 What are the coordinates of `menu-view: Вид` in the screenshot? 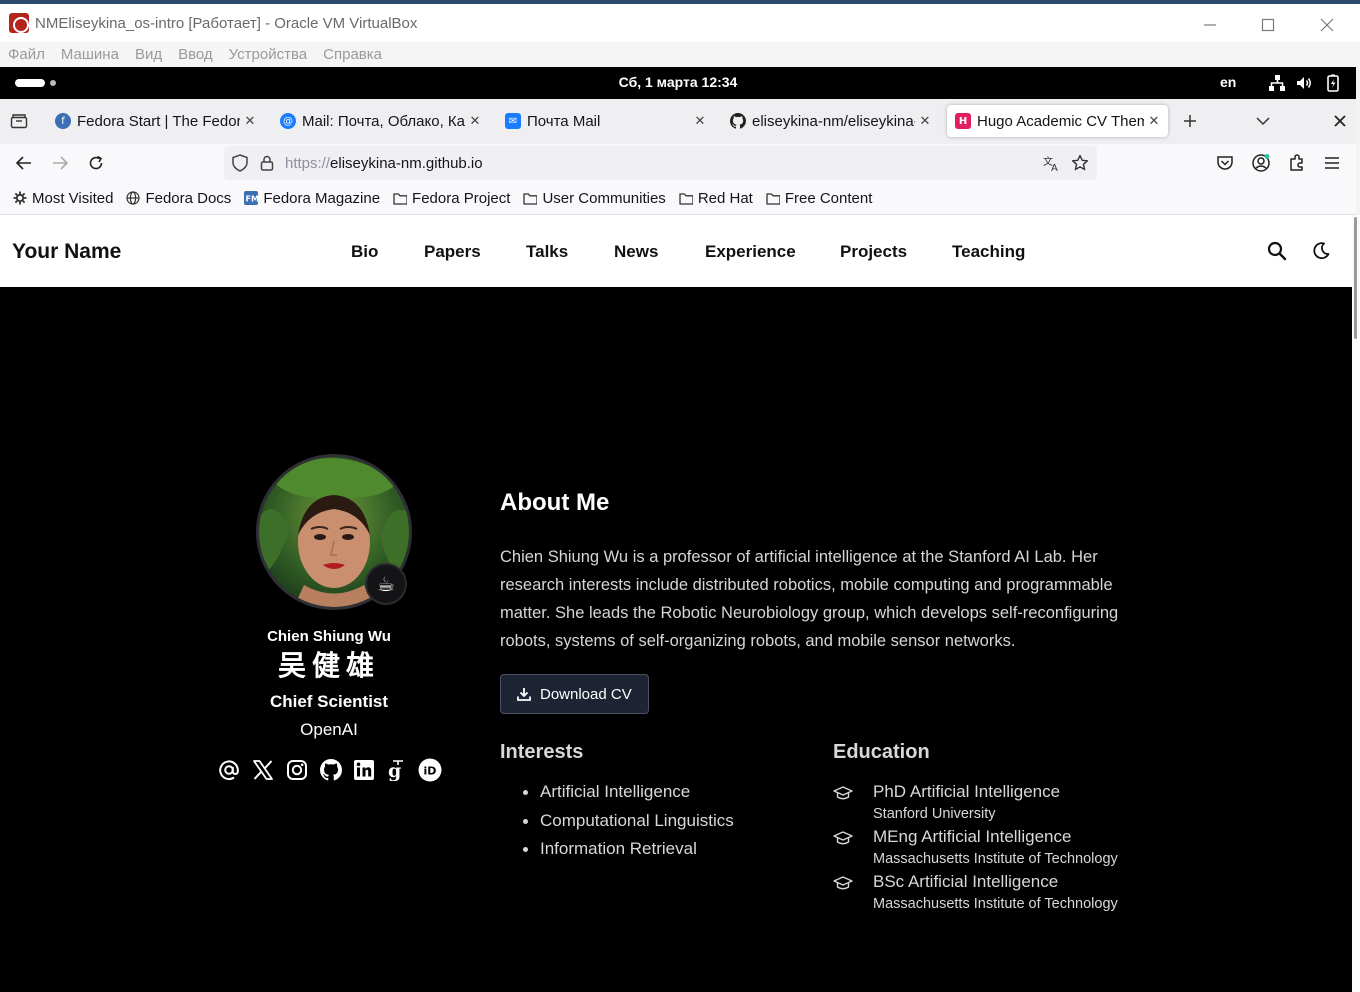 It's located at (148, 54).